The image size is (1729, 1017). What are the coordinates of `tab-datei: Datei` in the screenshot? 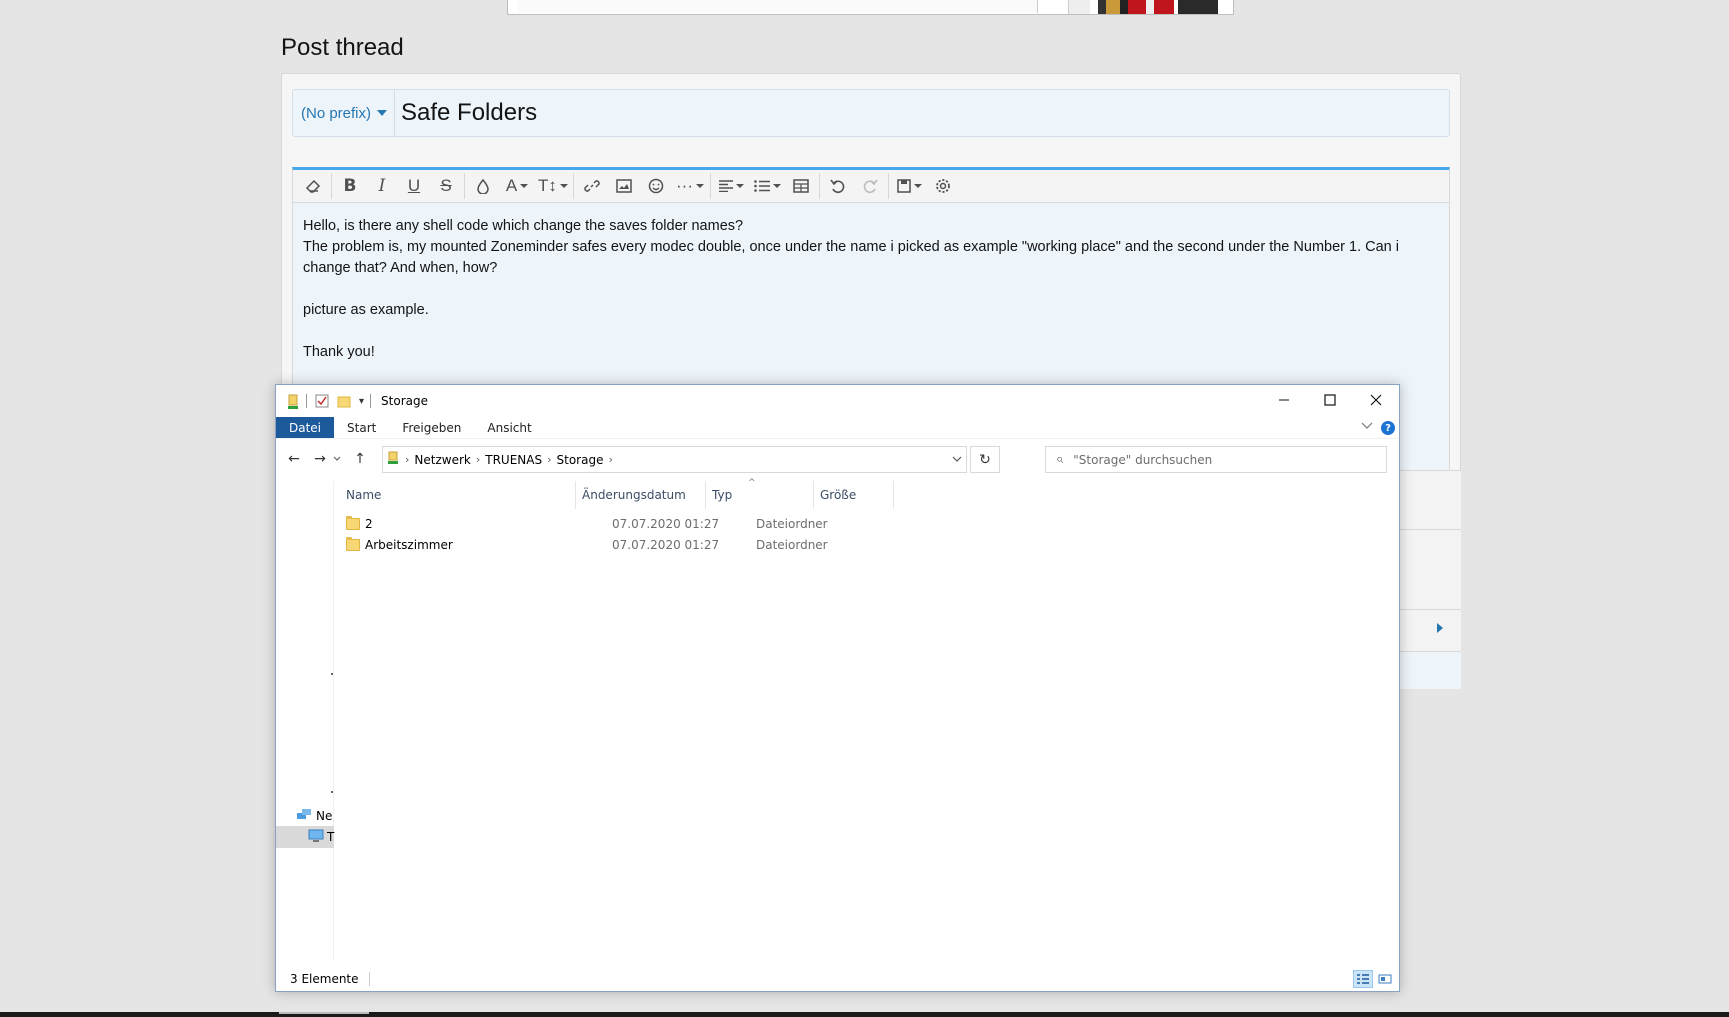 It's located at (305, 427).